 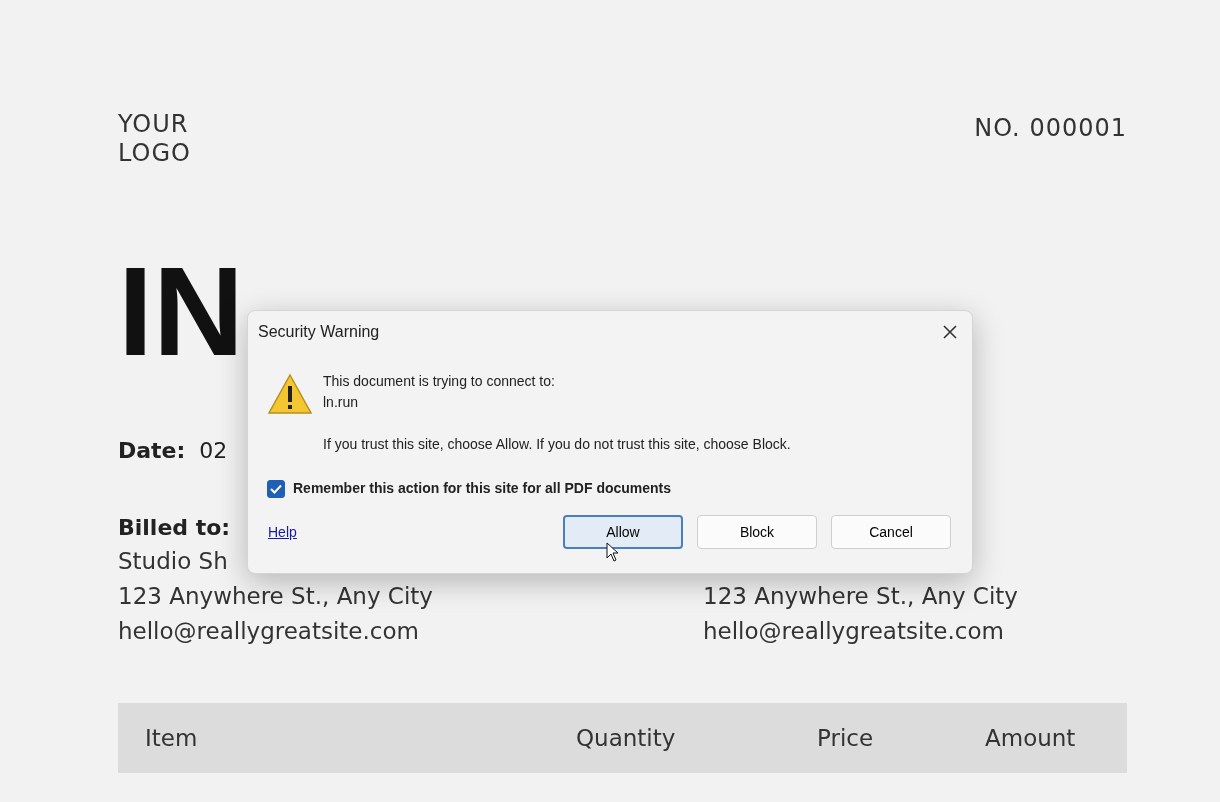 I want to click on invoice-title: IN, so click(x=181, y=312).